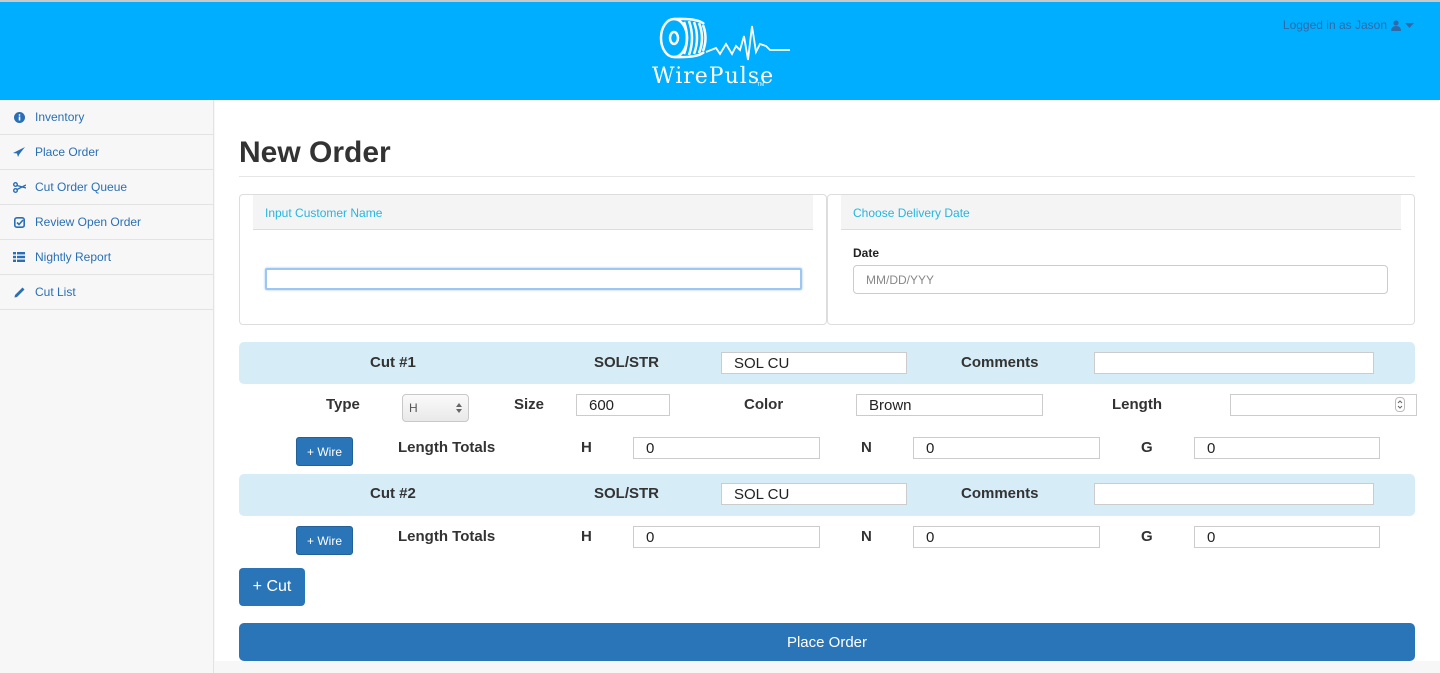 This screenshot has width=1440, height=673. I want to click on sidebar-item-label: Review Open Order, so click(88, 222).